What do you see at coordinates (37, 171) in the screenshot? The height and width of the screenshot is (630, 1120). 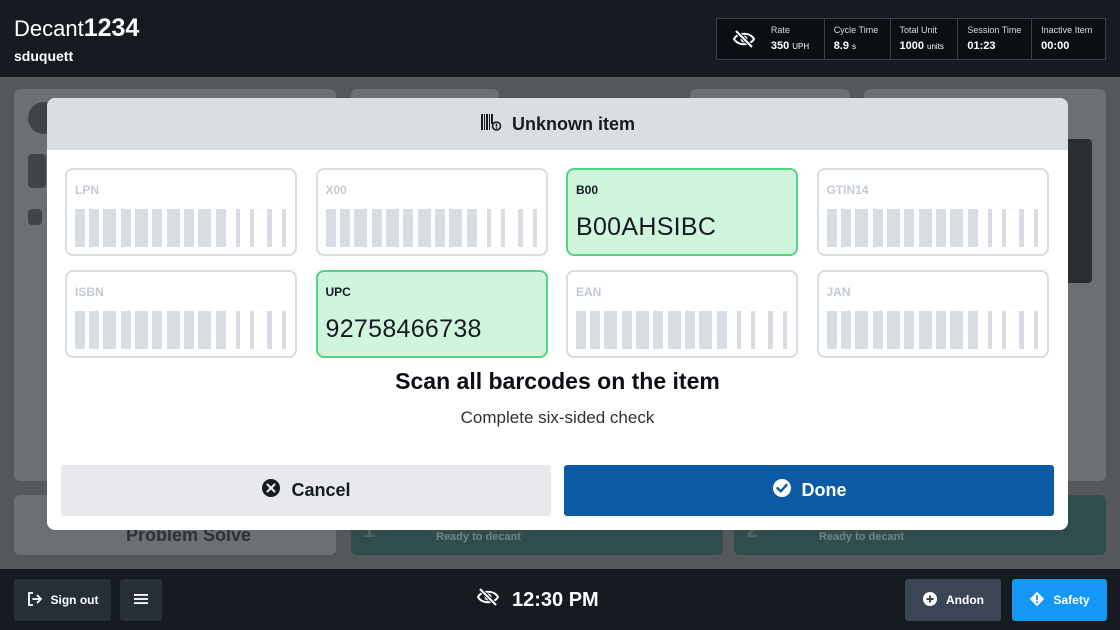 I see `background-heading-block` at bounding box center [37, 171].